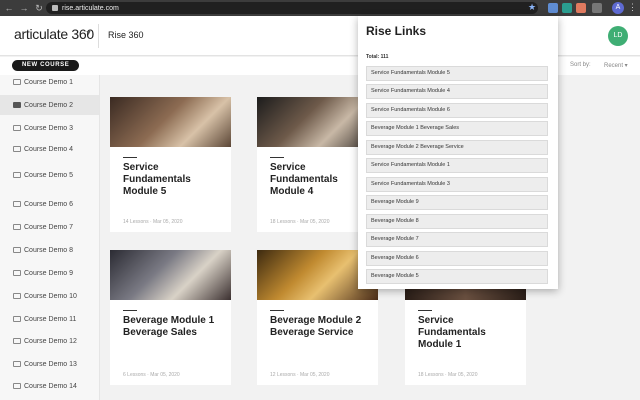 Image resolution: width=640 pixels, height=400 pixels. I want to click on sidebar-item-course-demo-7: Course Demo 7, so click(49, 227).